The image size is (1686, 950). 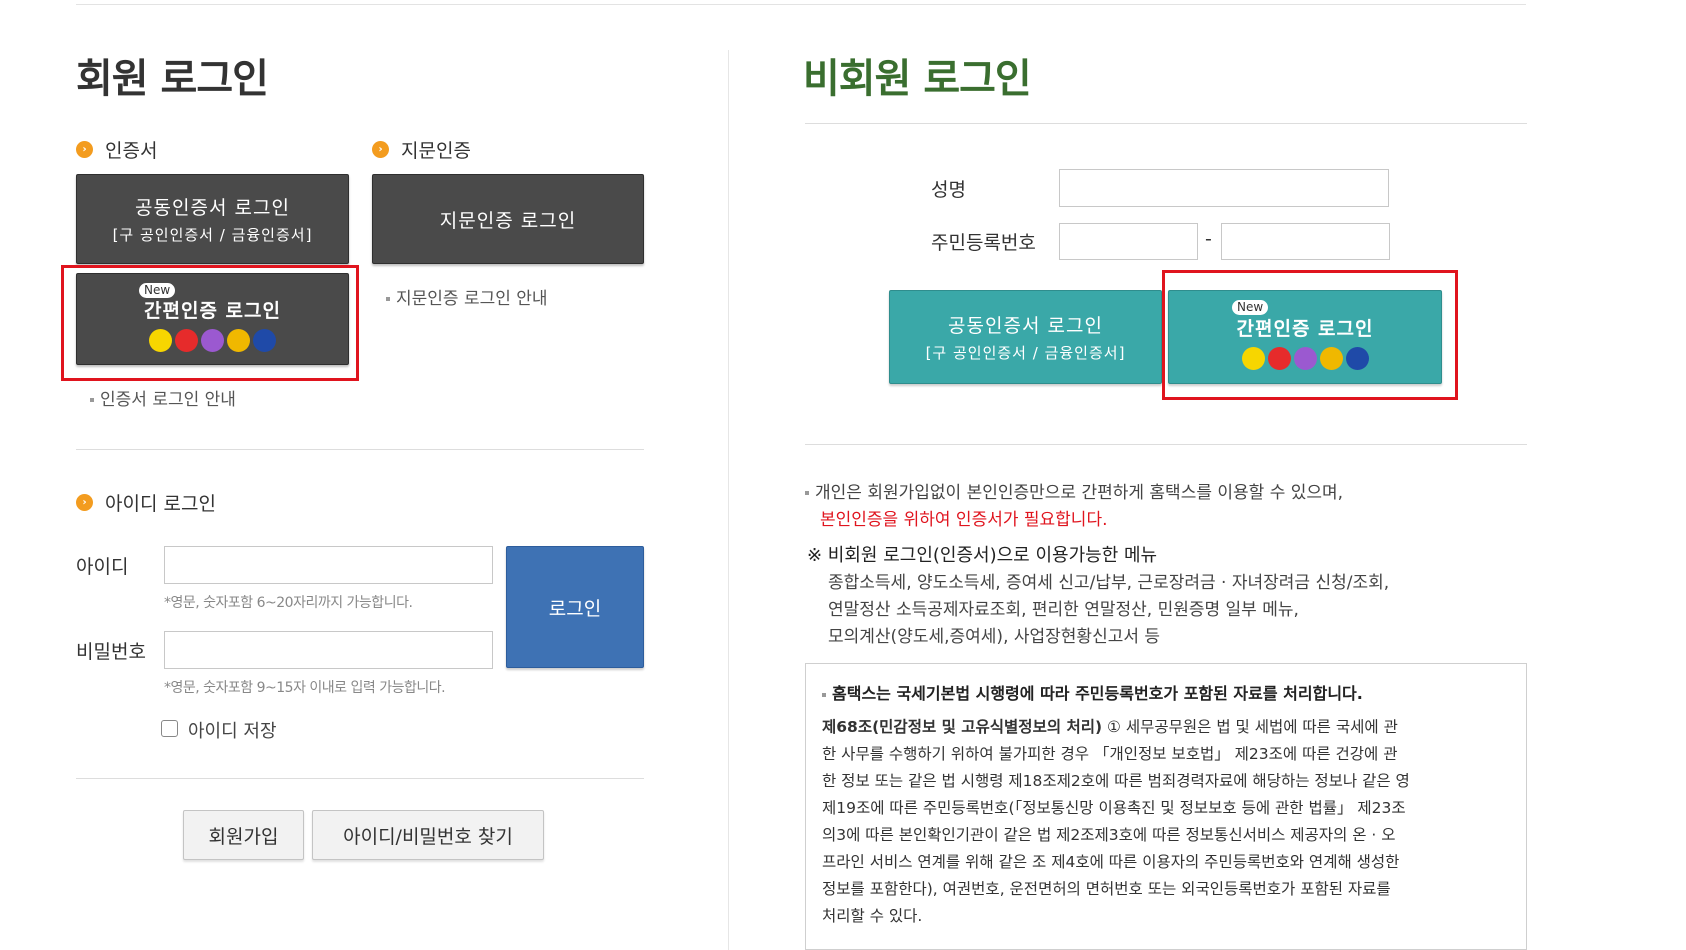 I want to click on guest-joint-cert-login-sublabel: [구 공인인증서 / 금융인증서], so click(x=1025, y=353).